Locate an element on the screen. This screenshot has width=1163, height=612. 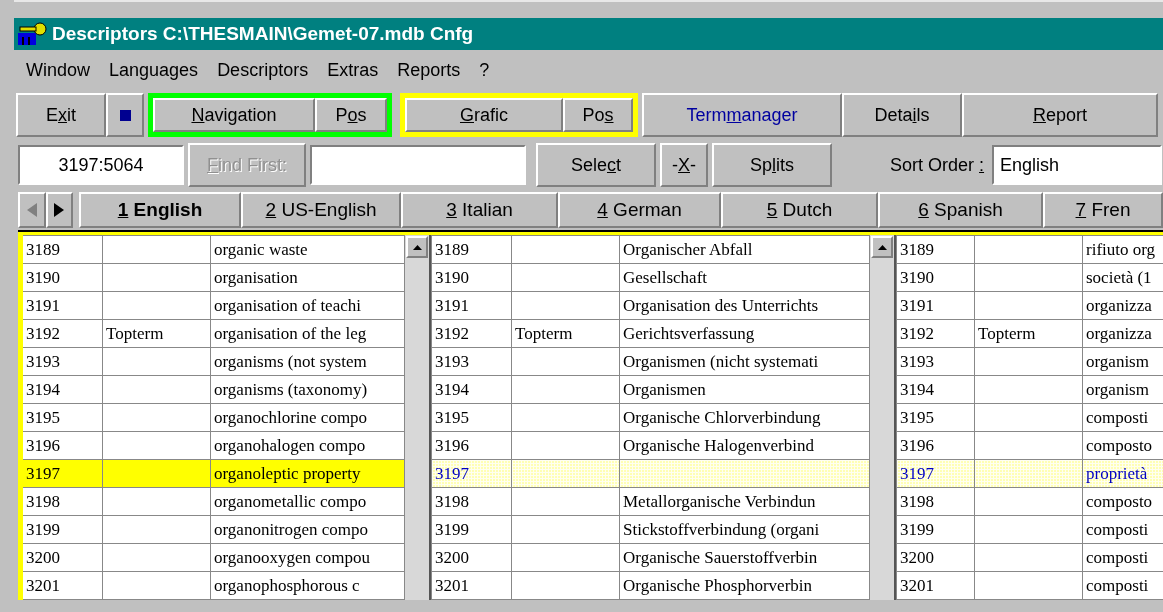
table-cell: organisation is located at coordinates (307, 277).